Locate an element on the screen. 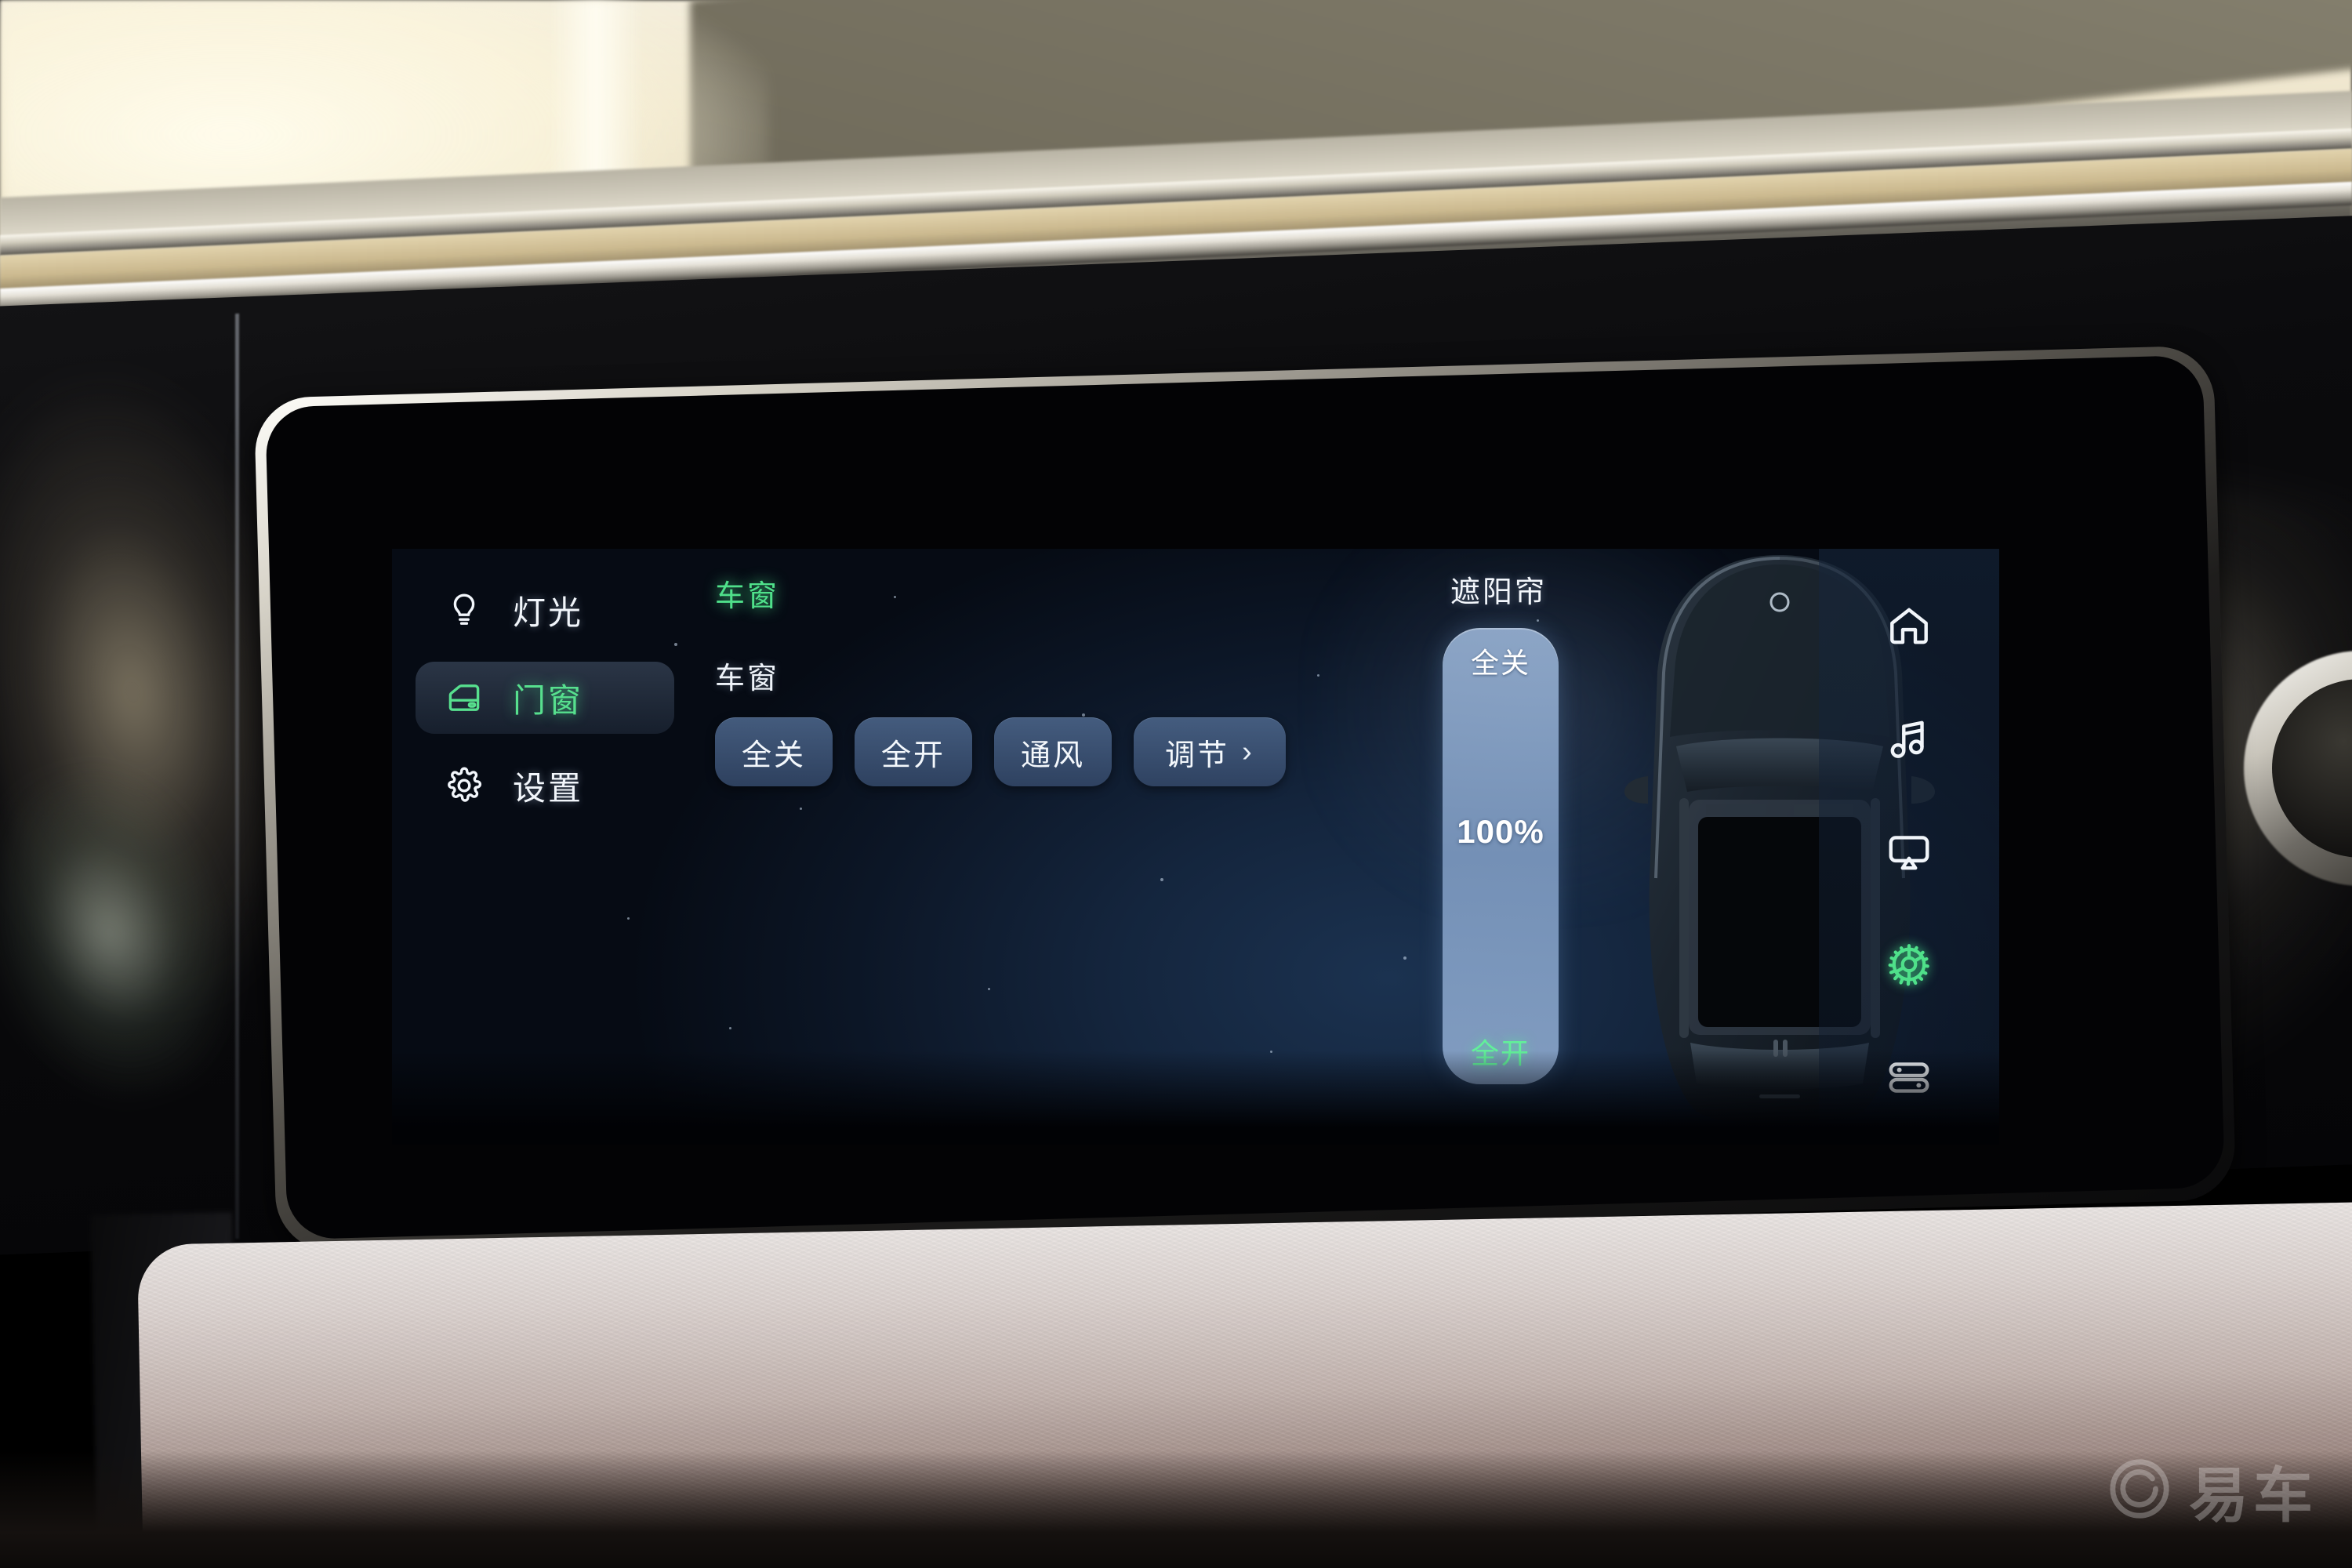 This screenshot has width=2352, height=1568. left-menu: 灯光 门窗 设置 is located at coordinates (545, 705).